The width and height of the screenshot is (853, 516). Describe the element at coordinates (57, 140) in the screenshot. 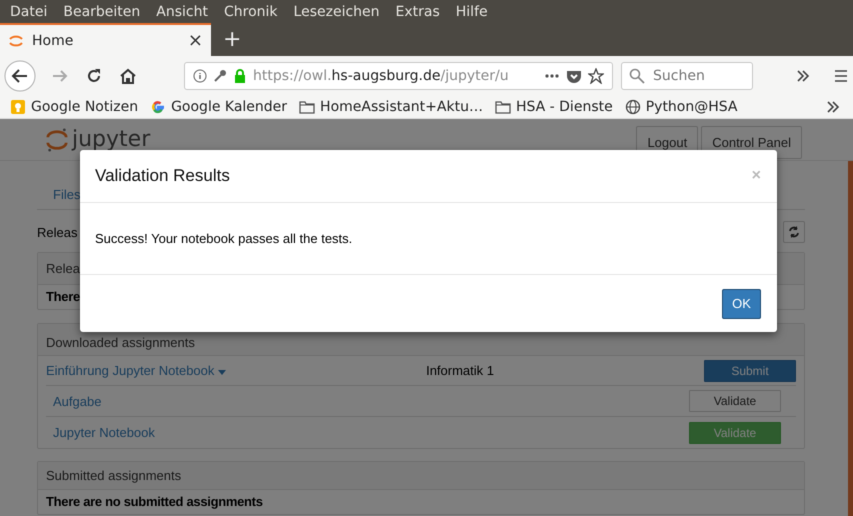

I see `jupyter-logo-icon` at that location.